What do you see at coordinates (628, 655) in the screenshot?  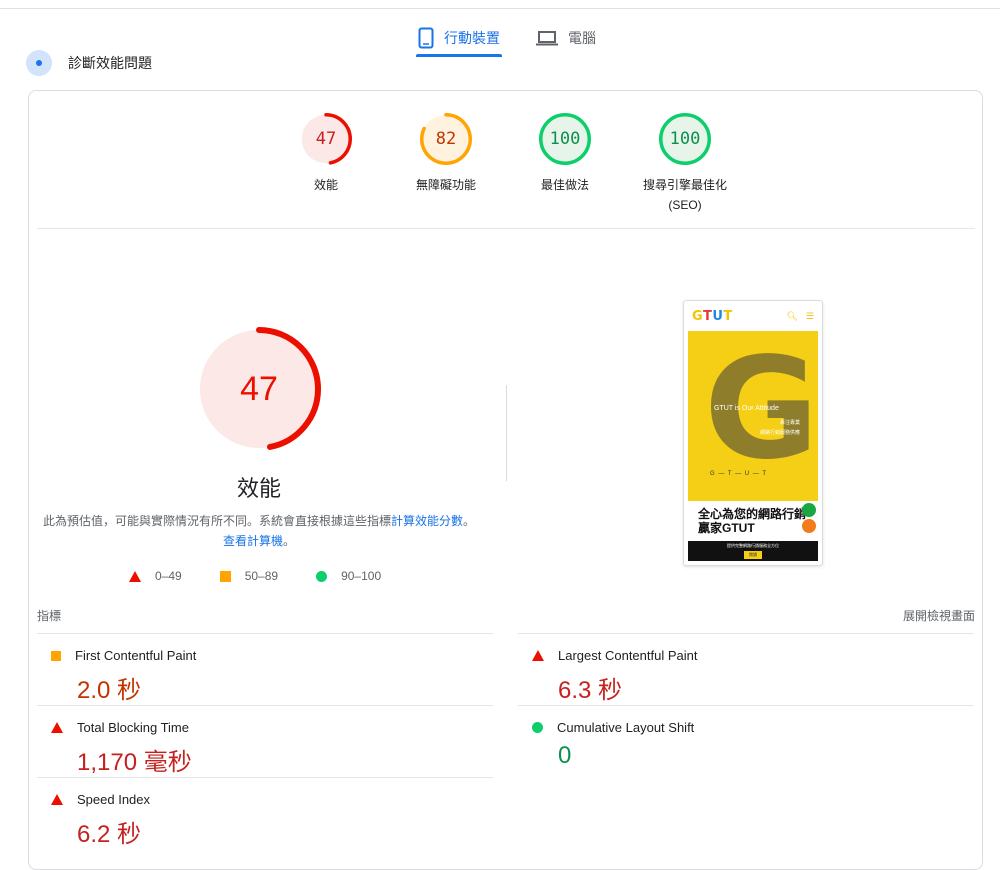 I see `metric-name: Largest Contentful Paint` at bounding box center [628, 655].